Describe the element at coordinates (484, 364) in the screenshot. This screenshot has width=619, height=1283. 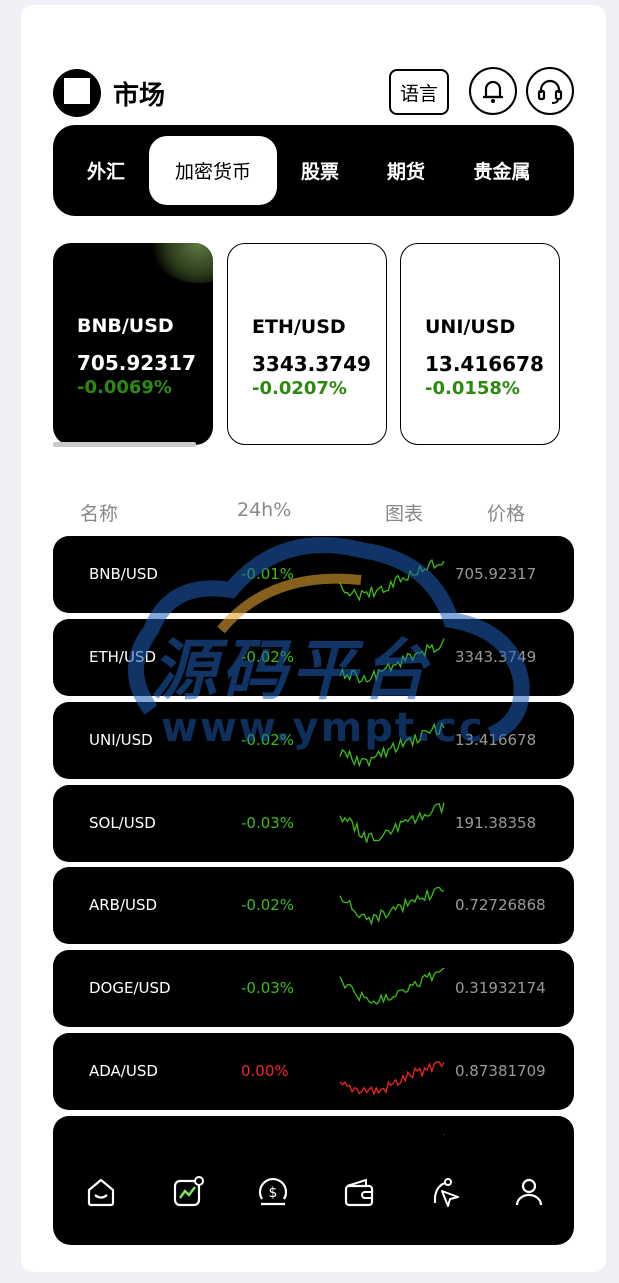
I see `featured-price: 13.416678` at that location.